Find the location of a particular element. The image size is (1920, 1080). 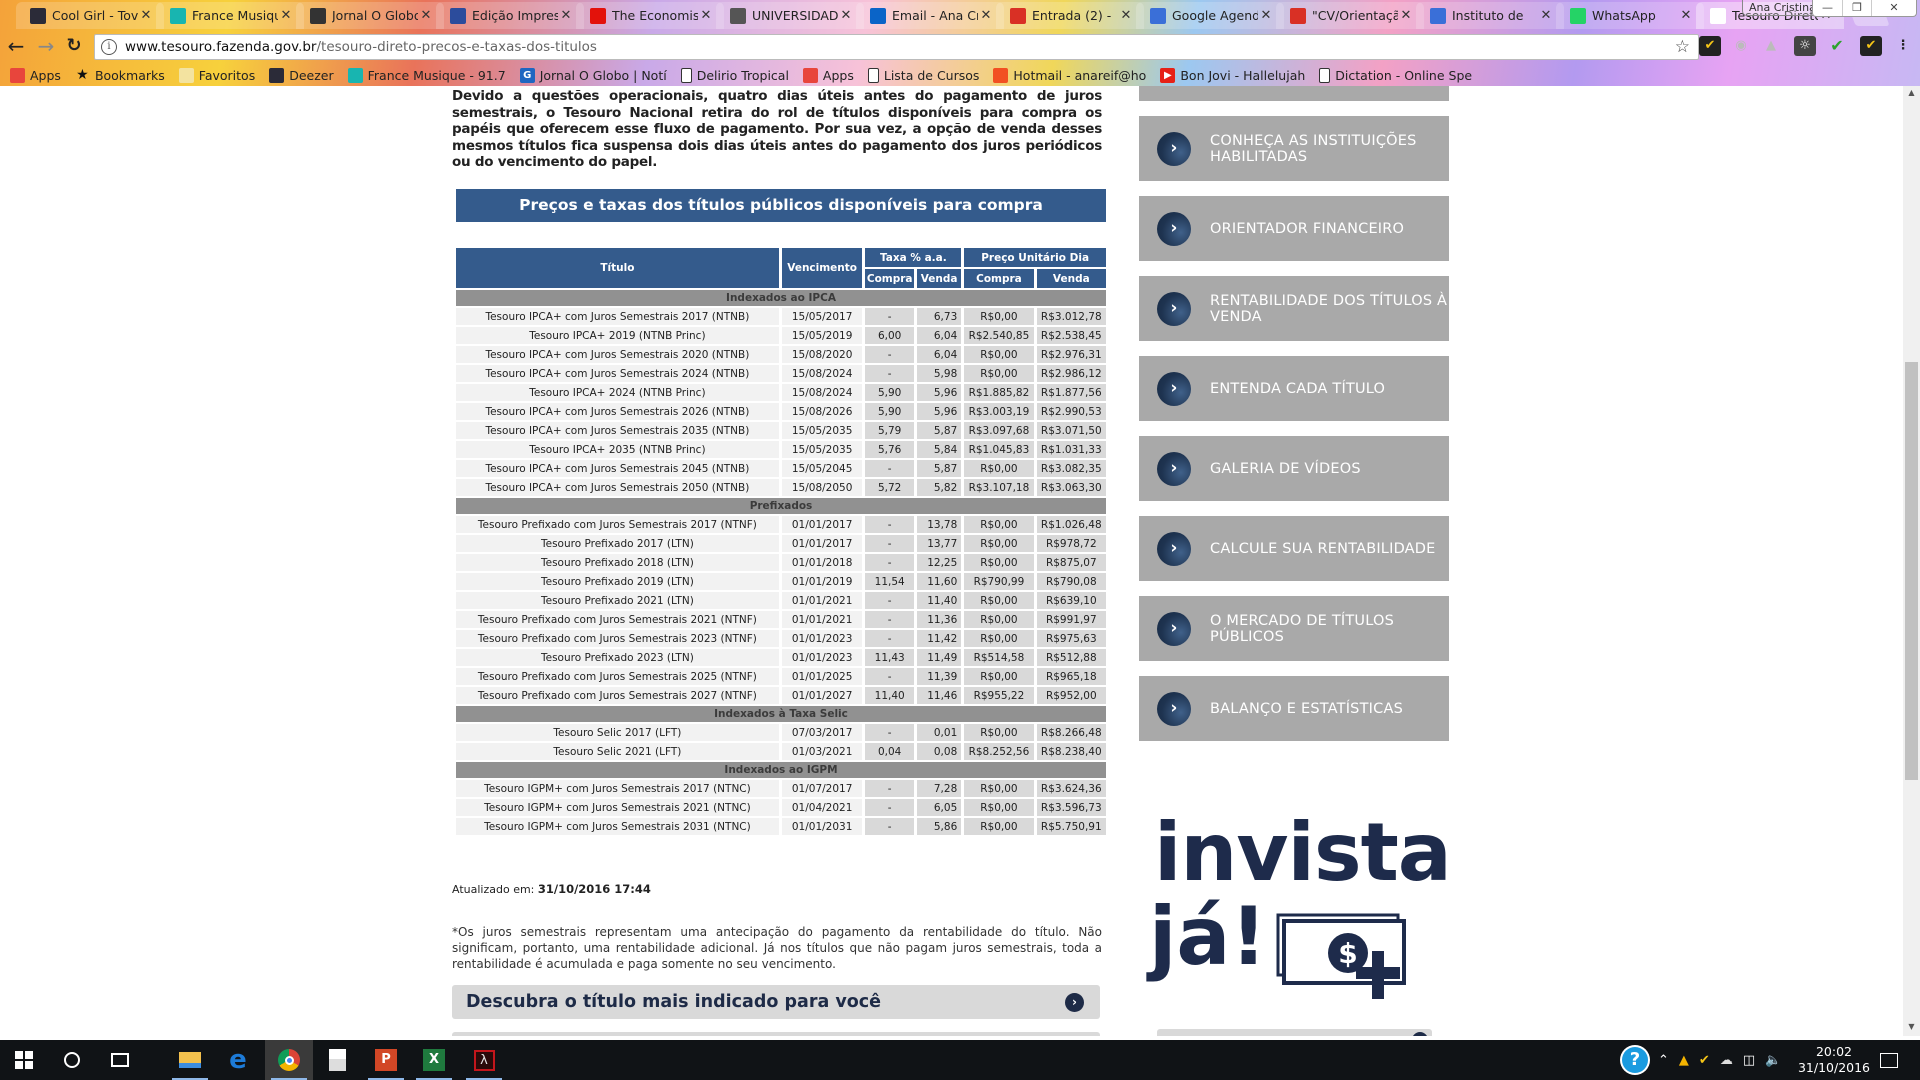

browser-tab: WhatsApp ✕ is located at coordinates (1630, 15).